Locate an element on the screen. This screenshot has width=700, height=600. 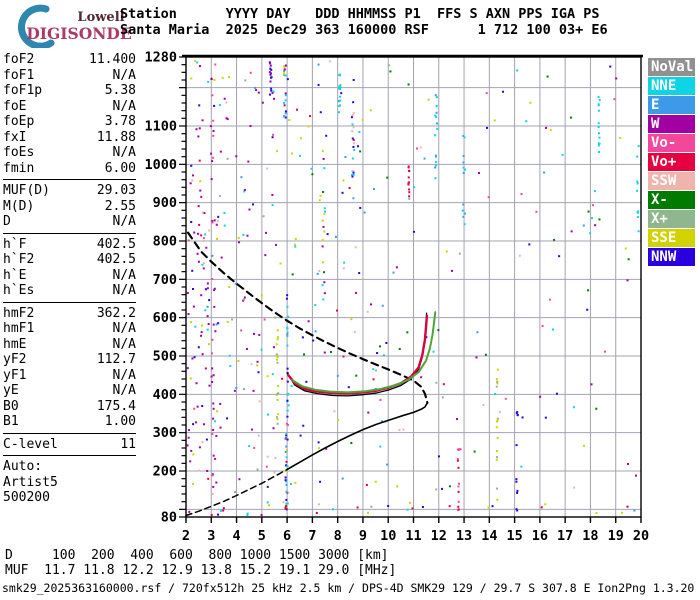
param-label: h`F is located at coordinates (15, 244).